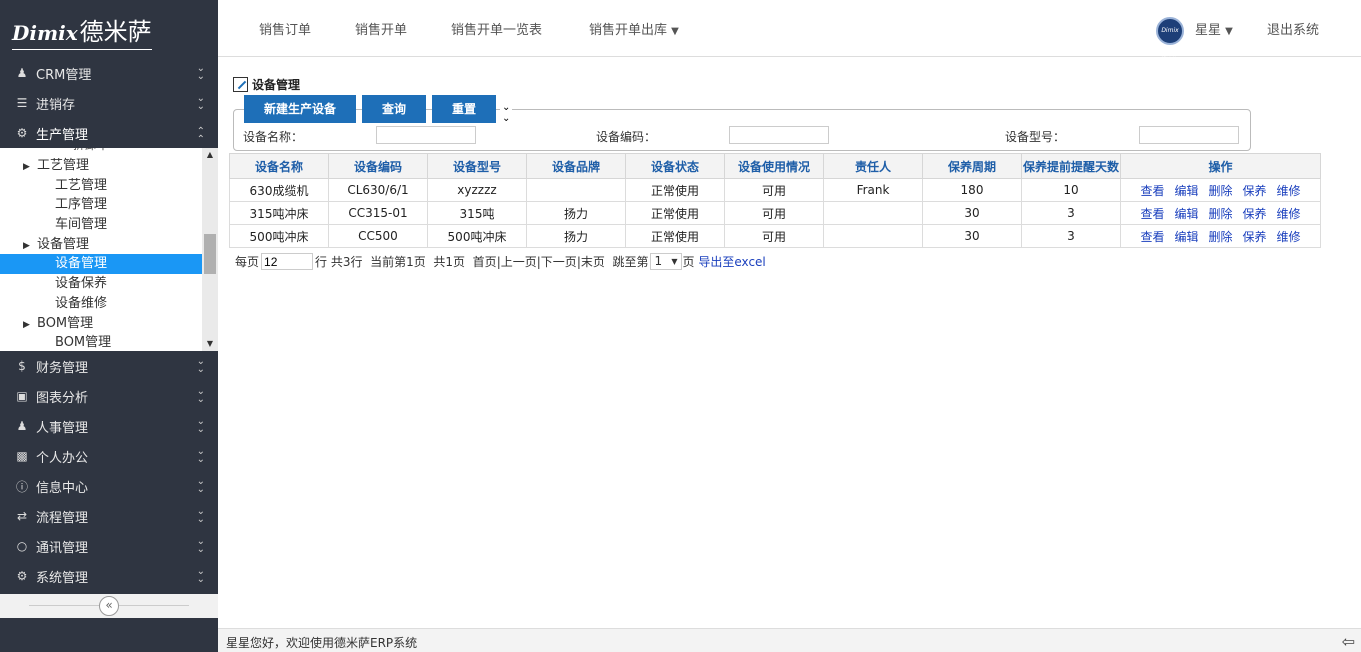 The width and height of the screenshot is (1361, 652). Describe the element at coordinates (101, 324) in the screenshot. I see `sidebar-group-bom: ▶ BOM管理` at that location.